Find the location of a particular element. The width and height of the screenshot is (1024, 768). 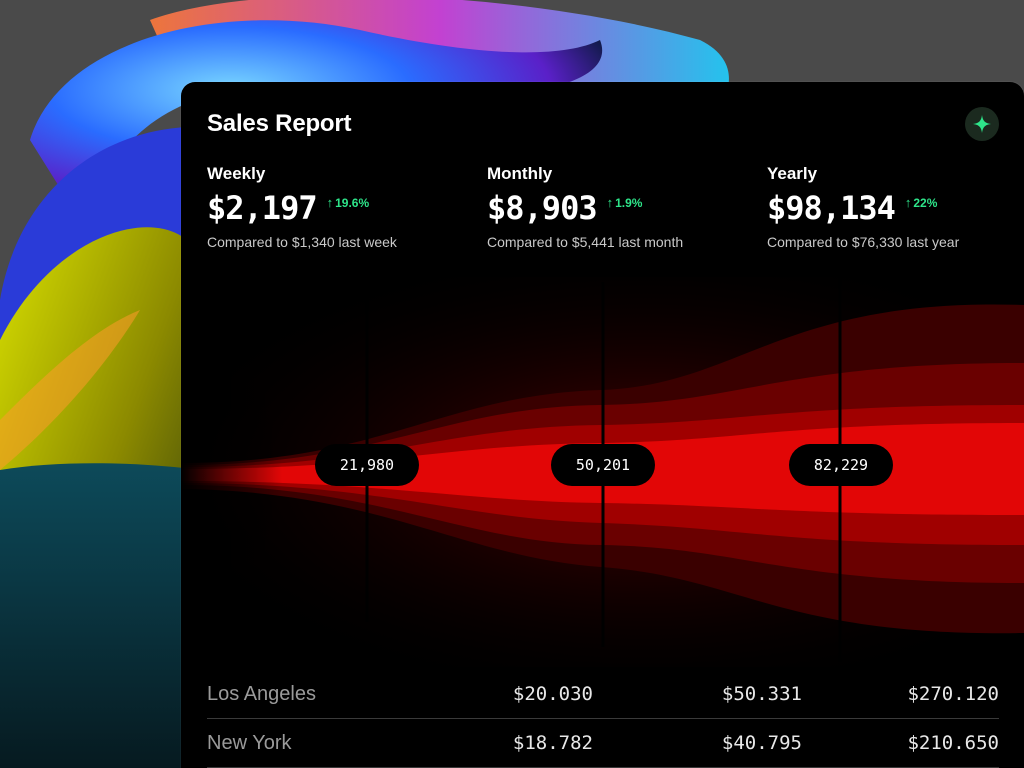

value-cell: $40.795 is located at coordinates (761, 743).